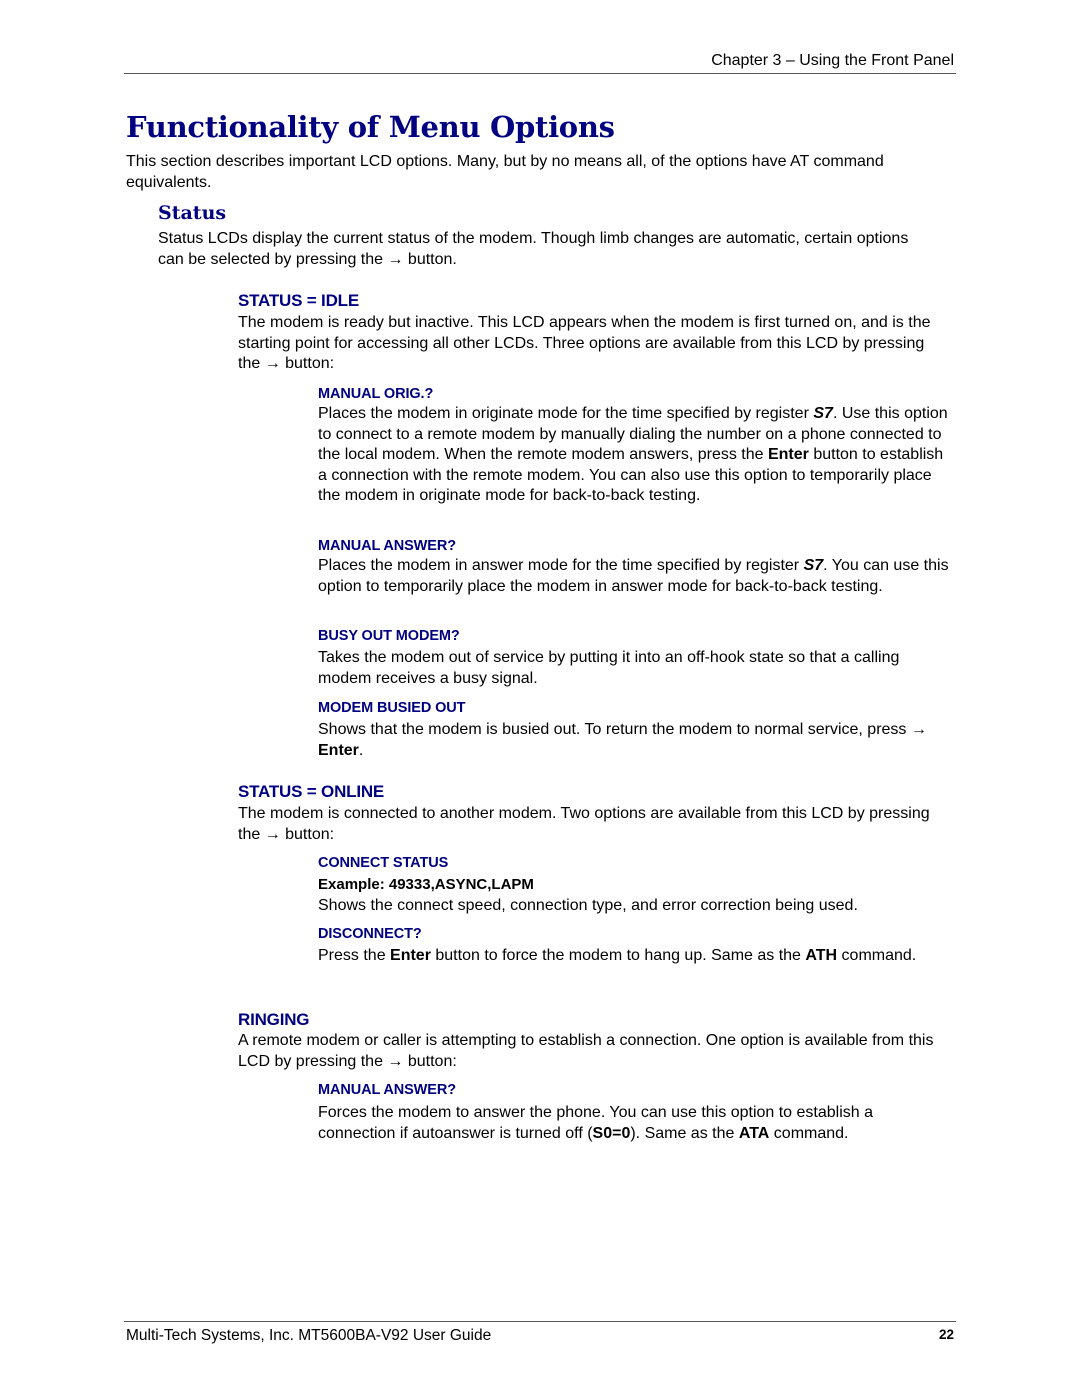 The width and height of the screenshot is (1080, 1397). Describe the element at coordinates (387, 1090) in the screenshot. I see `option-ringing-manual-answer: MANUAL ANSWER?` at that location.